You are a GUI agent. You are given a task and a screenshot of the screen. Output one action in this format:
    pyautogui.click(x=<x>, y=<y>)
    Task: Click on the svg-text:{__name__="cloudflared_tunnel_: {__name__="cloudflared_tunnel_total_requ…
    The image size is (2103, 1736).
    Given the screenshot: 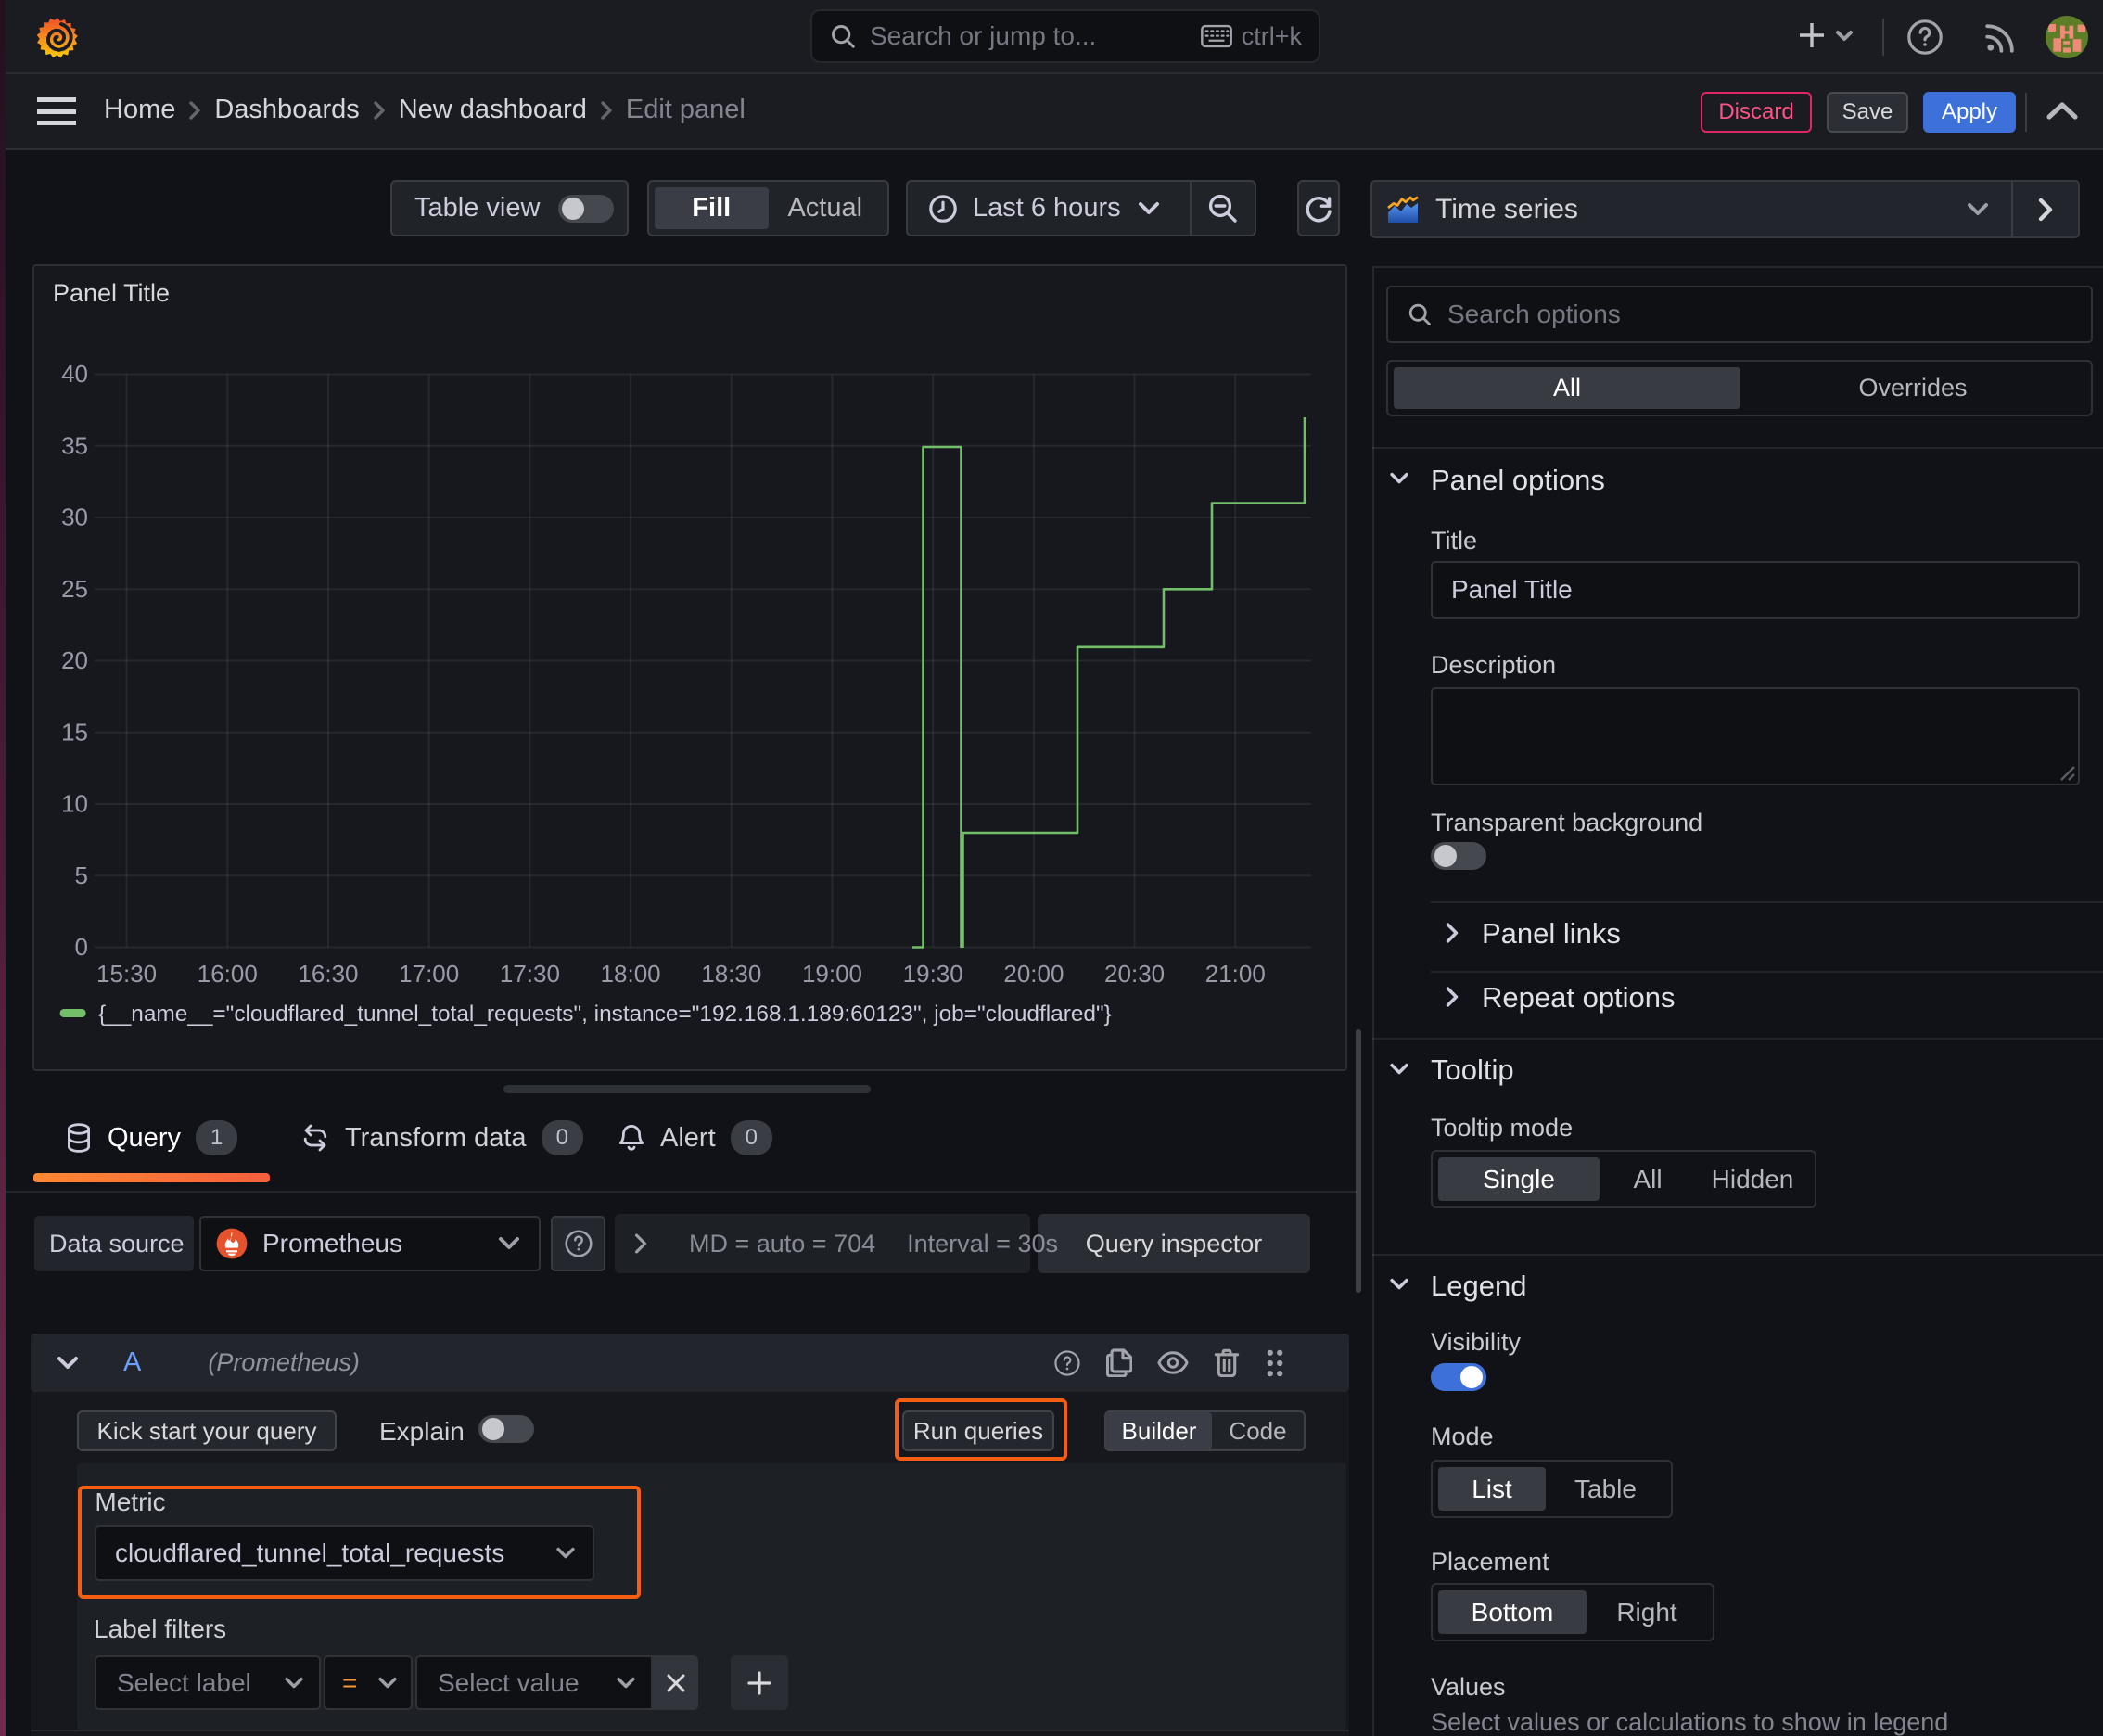 What is the action you would take?
    pyautogui.click(x=605, y=1015)
    